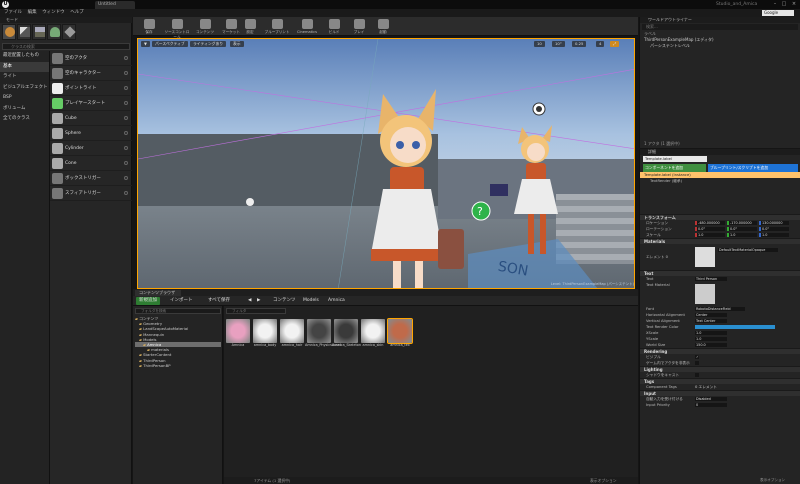 Image resolution: width=800 pixels, height=484 pixels. I want to click on toolbar-button: ブループリント, so click(277, 26).